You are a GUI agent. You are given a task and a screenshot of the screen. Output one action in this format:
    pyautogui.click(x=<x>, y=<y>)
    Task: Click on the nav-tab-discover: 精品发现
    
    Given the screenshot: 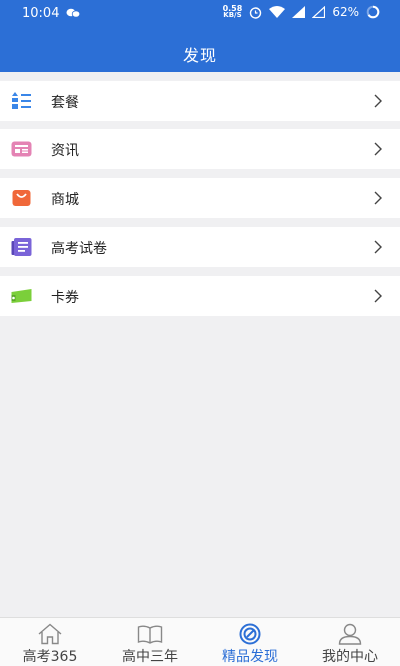 What is the action you would take?
    pyautogui.click(x=250, y=642)
    